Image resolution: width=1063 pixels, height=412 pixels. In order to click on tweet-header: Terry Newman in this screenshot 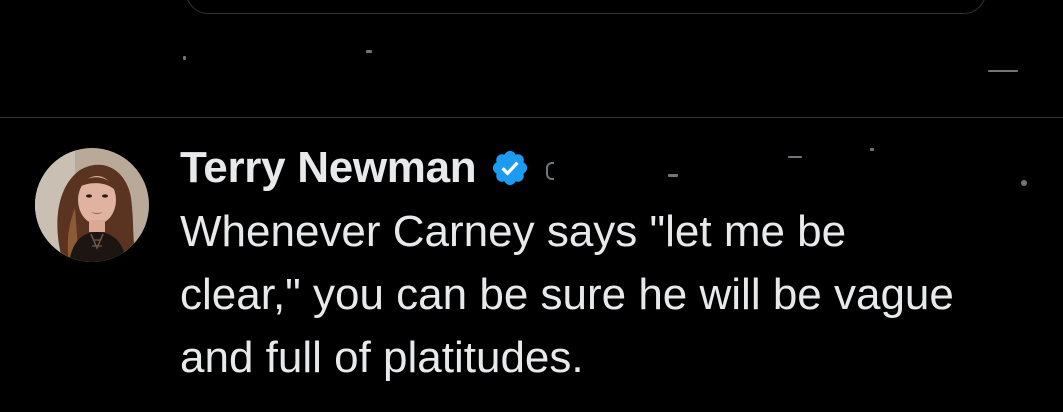, I will do `click(610, 168)`.